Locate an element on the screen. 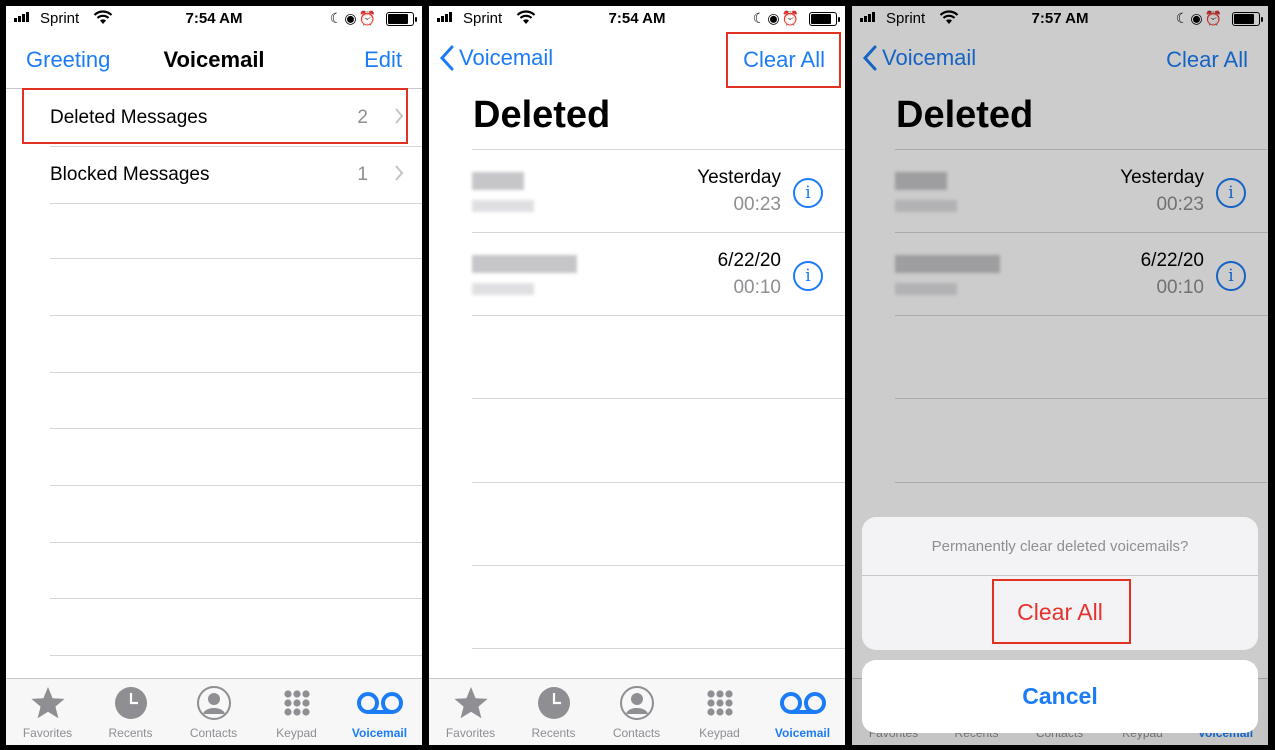 This screenshot has width=1275, height=750. voicemail-date: Yesterday is located at coordinates (739, 177).